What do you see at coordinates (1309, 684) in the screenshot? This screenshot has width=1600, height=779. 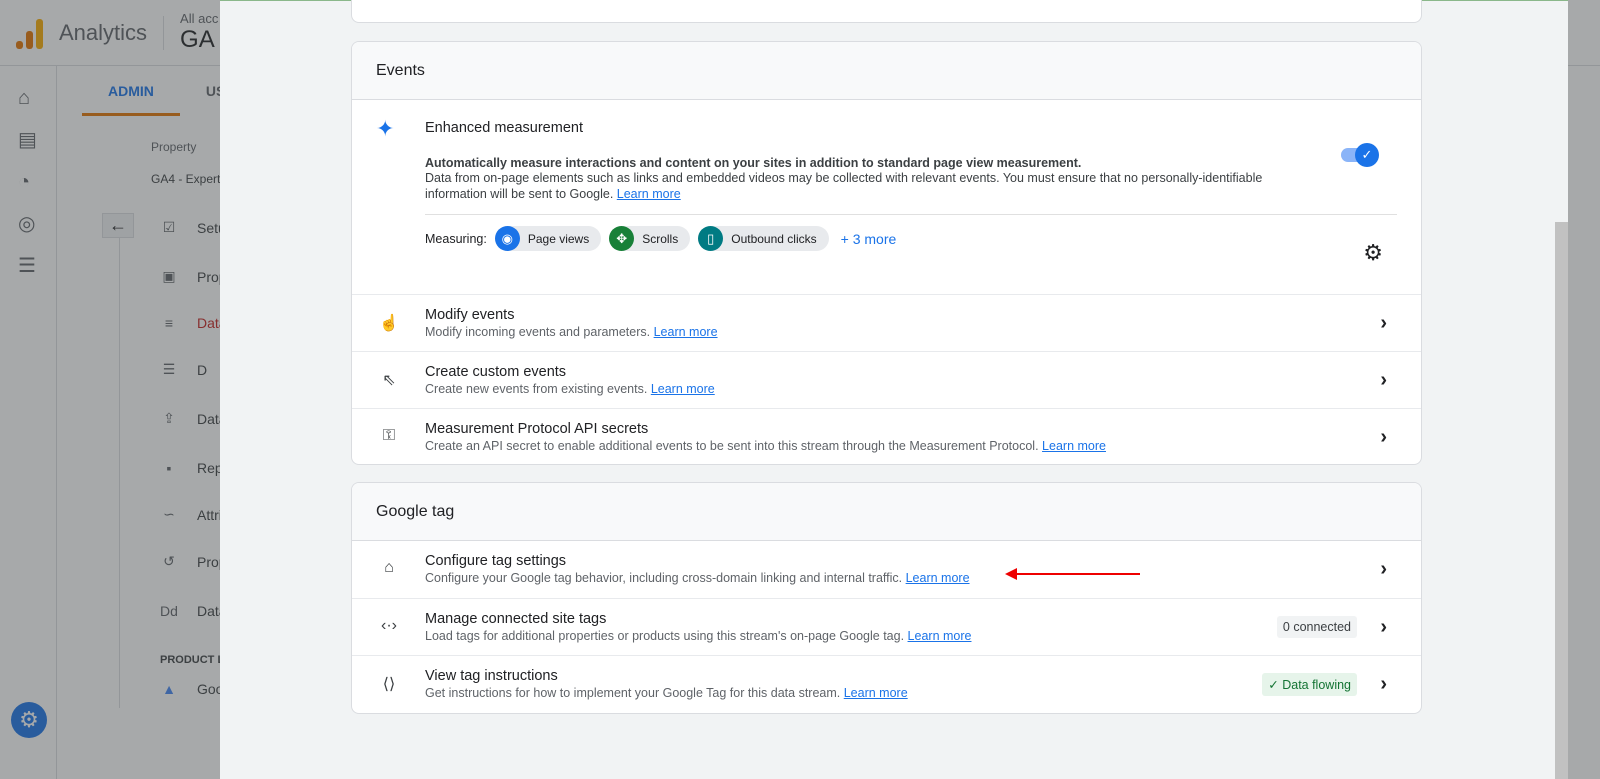 I see `data-flowing-badge: ✓ Data flowing` at bounding box center [1309, 684].